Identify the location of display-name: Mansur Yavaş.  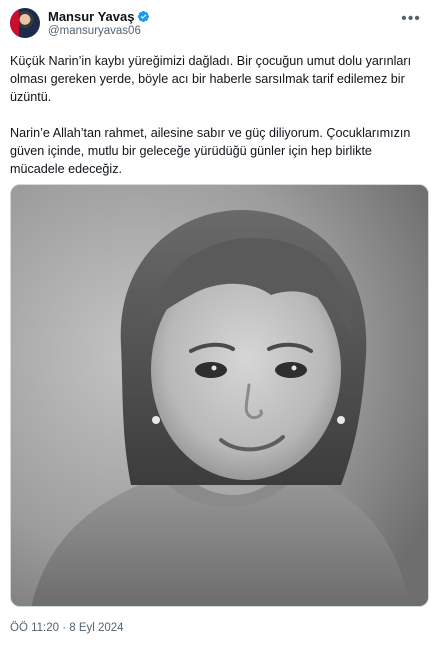
(91, 16).